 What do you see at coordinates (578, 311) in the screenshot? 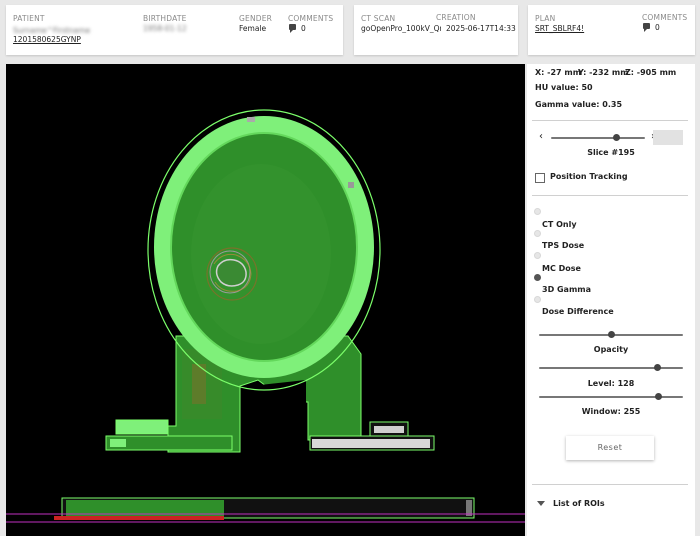
I see `dose-difference-label: Dose Difference` at bounding box center [578, 311].